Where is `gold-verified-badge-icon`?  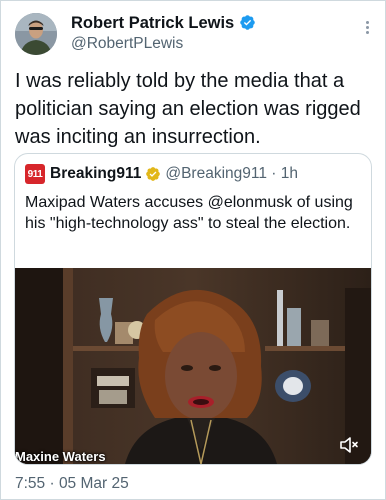 gold-verified-badge-icon is located at coordinates (153, 174).